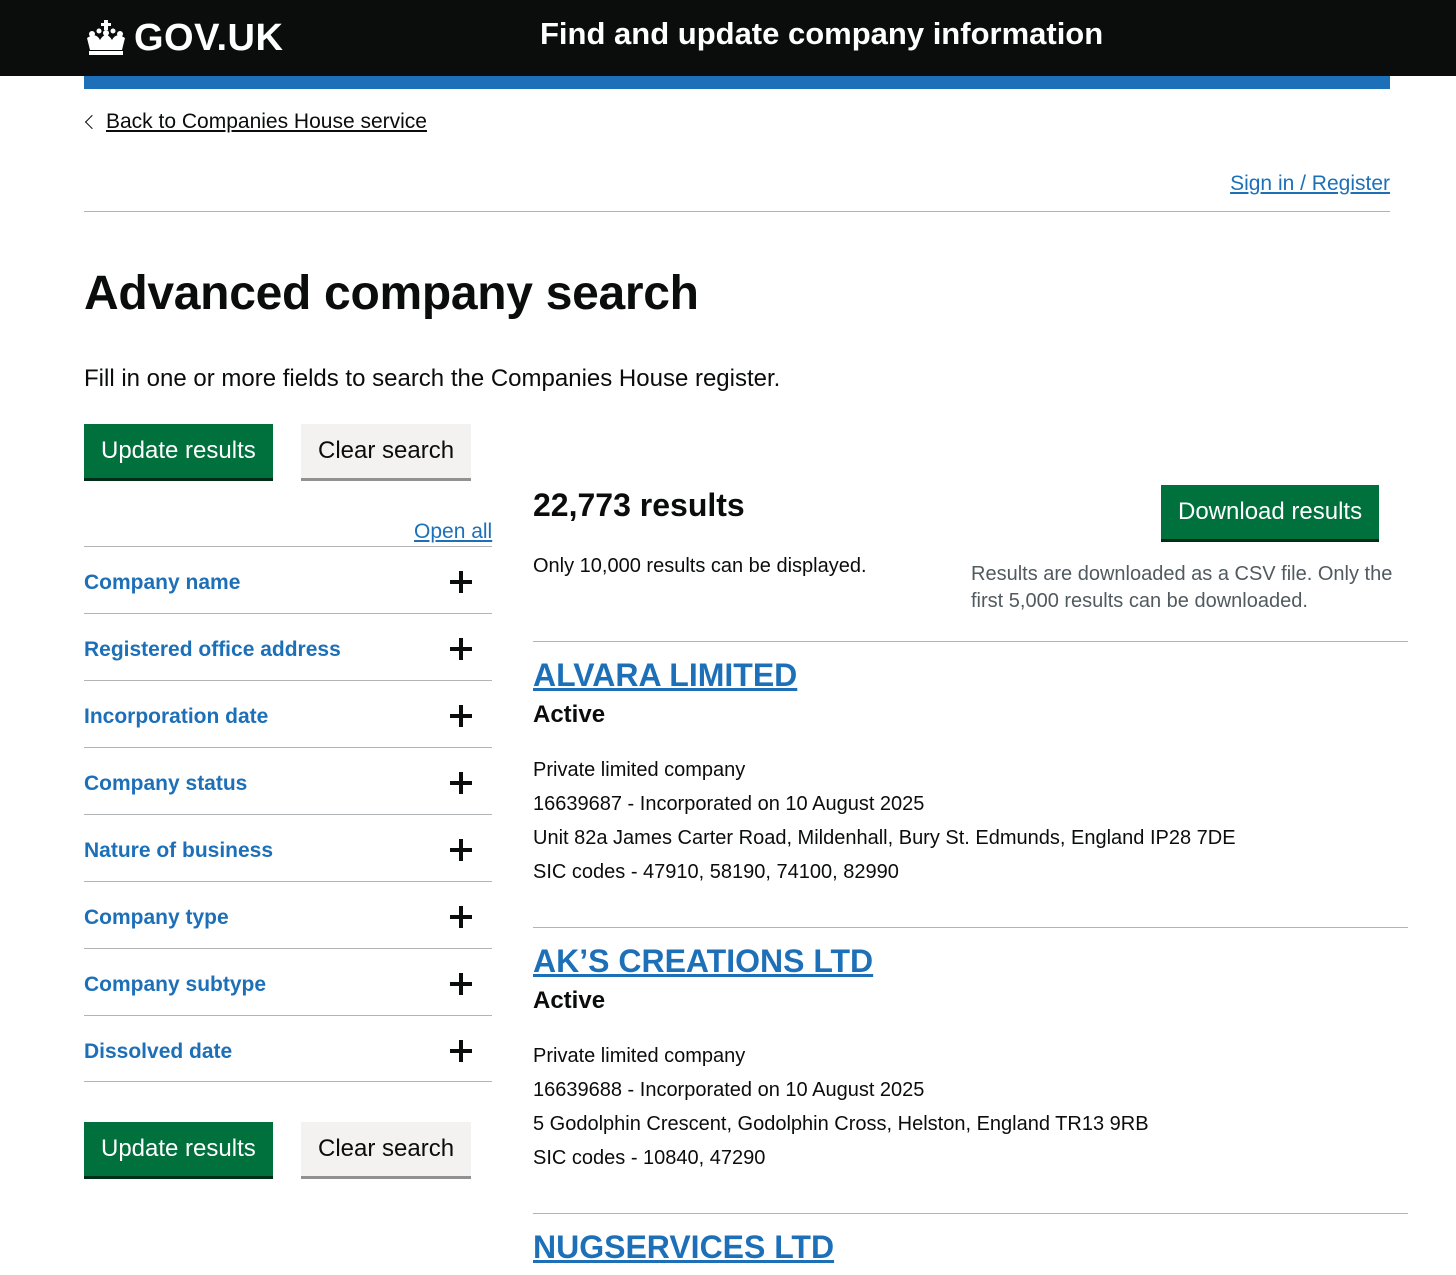 The height and width of the screenshot is (1275, 1456). I want to click on govuk-logo-text: GOV.UK, so click(209, 37).